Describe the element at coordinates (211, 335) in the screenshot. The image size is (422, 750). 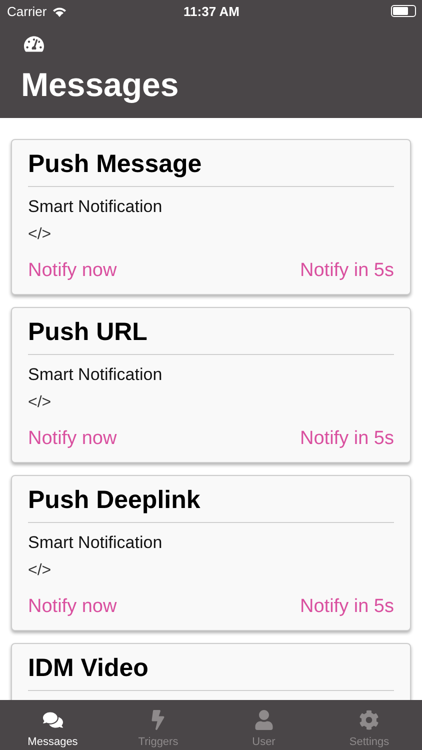
I see `card-title: Push URL` at that location.